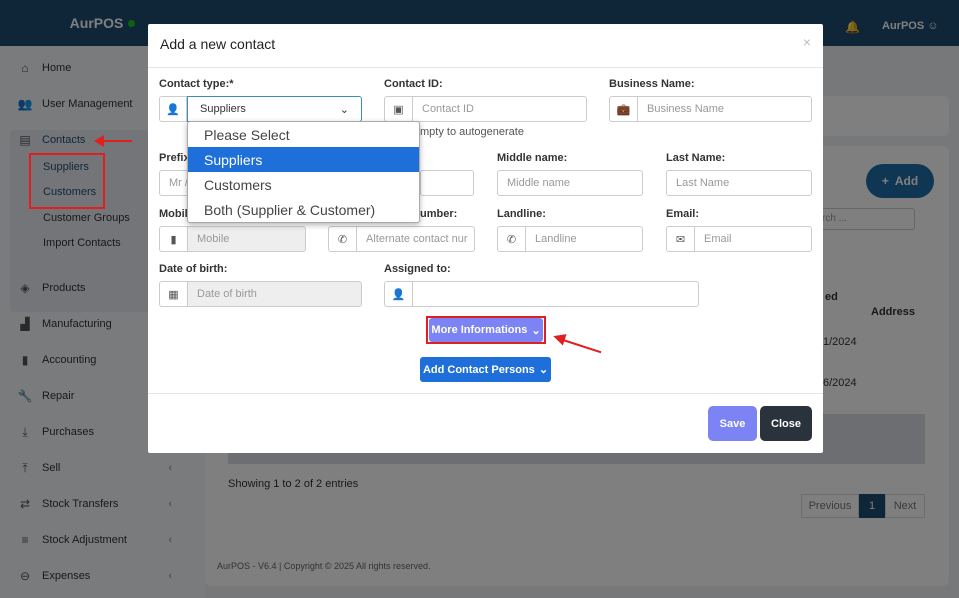 The height and width of the screenshot is (598, 959). Describe the element at coordinates (303, 159) in the screenshot. I see `dropdown-option-suppliers: Suppliers` at that location.